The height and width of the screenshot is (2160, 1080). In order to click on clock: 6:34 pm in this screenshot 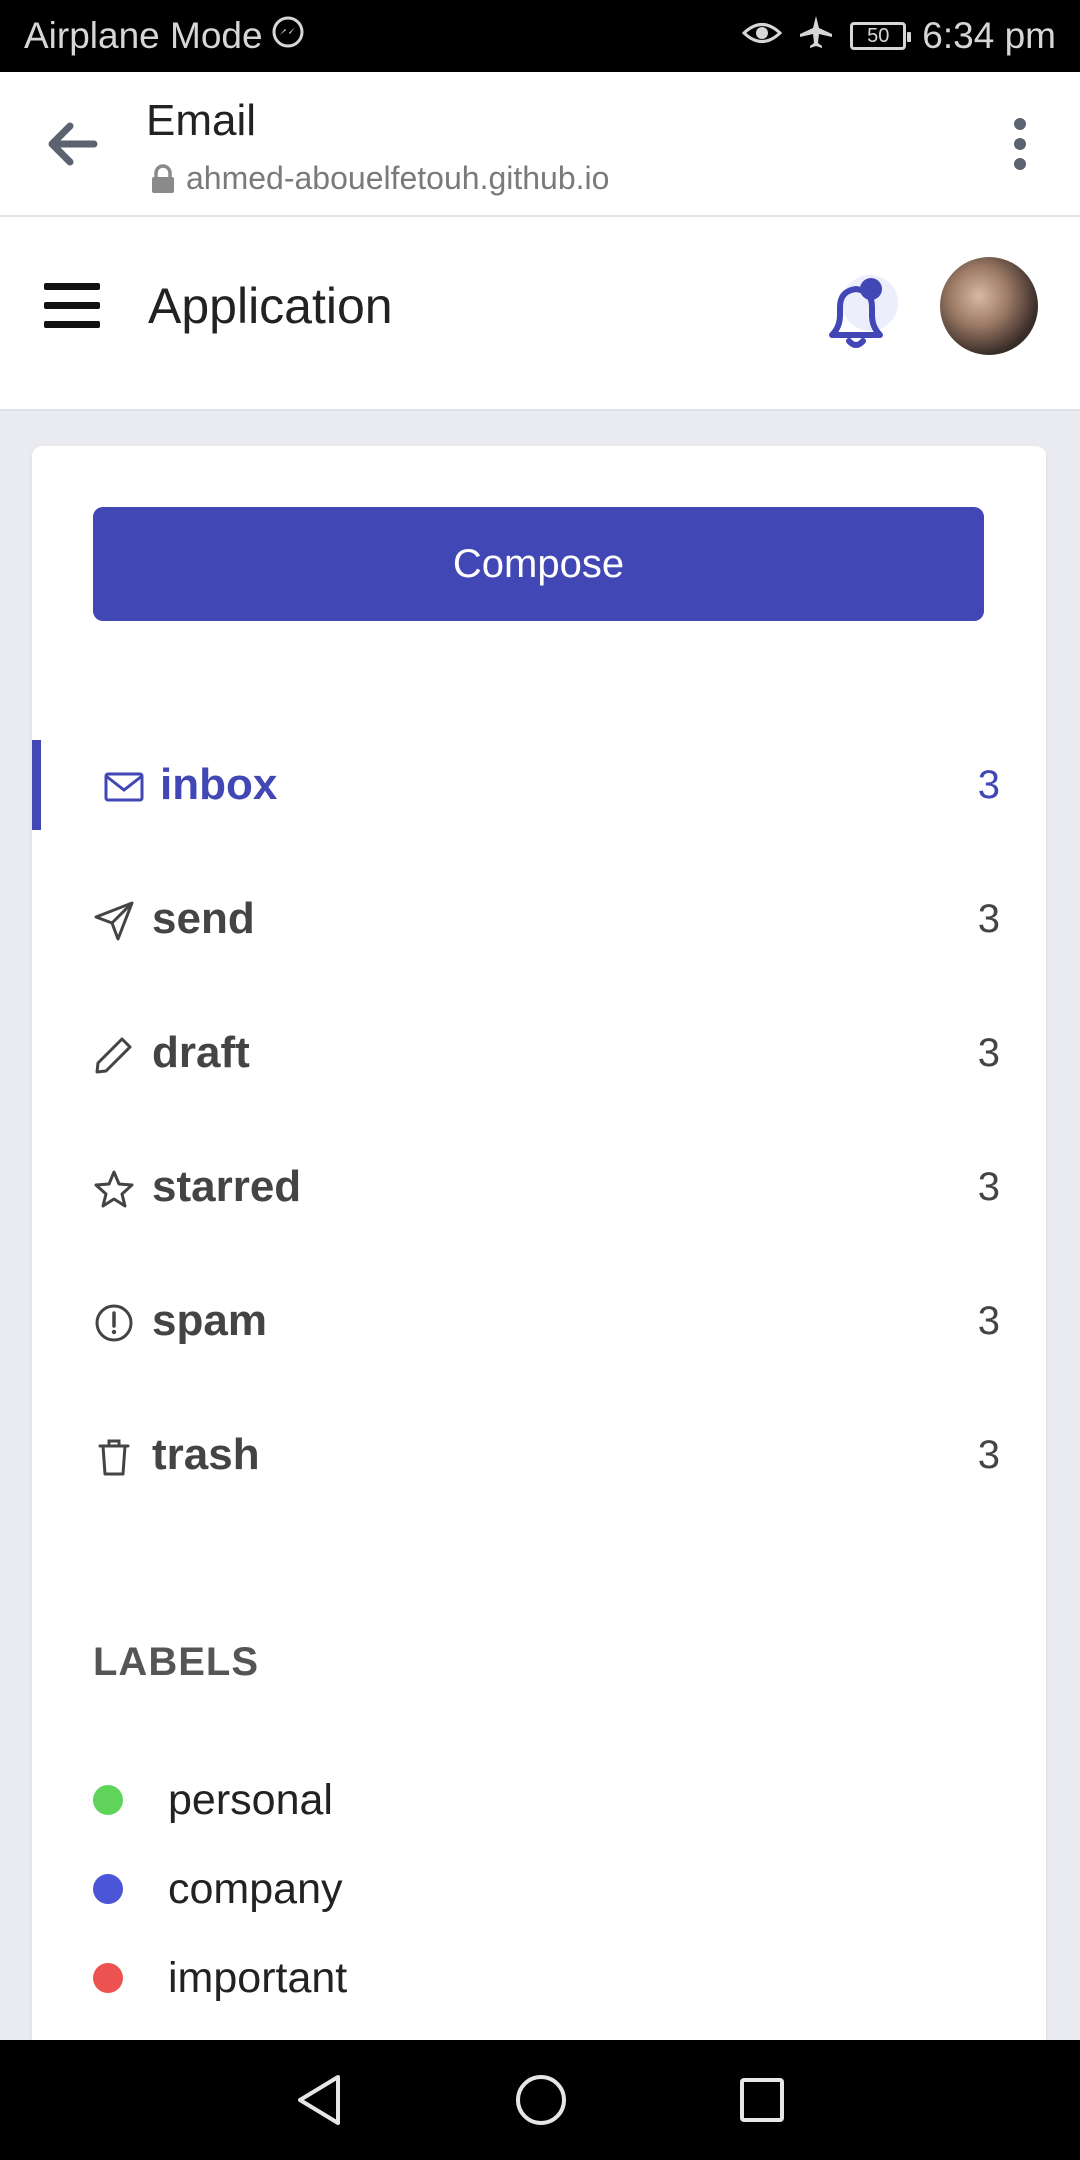, I will do `click(989, 35)`.